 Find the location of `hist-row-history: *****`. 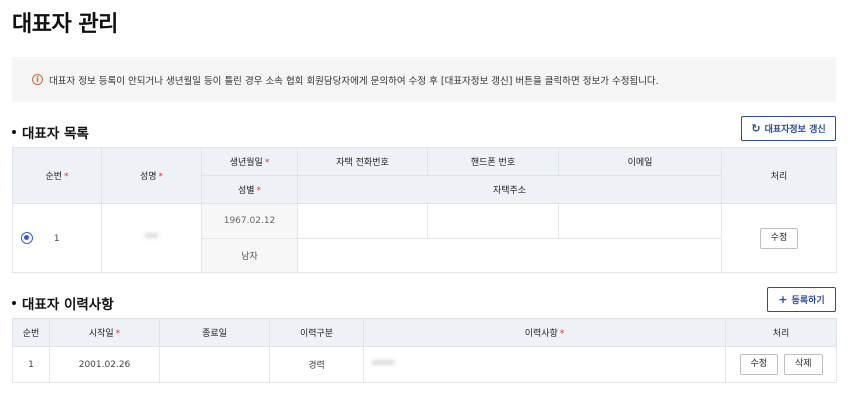

hist-row-history: ***** is located at coordinates (544, 364).